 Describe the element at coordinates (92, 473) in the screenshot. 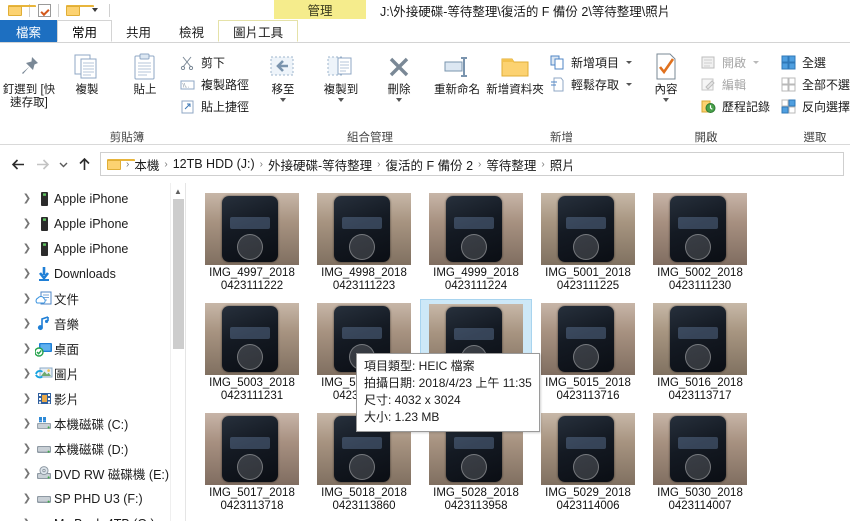

I see `nav-item-11: ❯ DVD RW 磁碟機 (E:)` at that location.